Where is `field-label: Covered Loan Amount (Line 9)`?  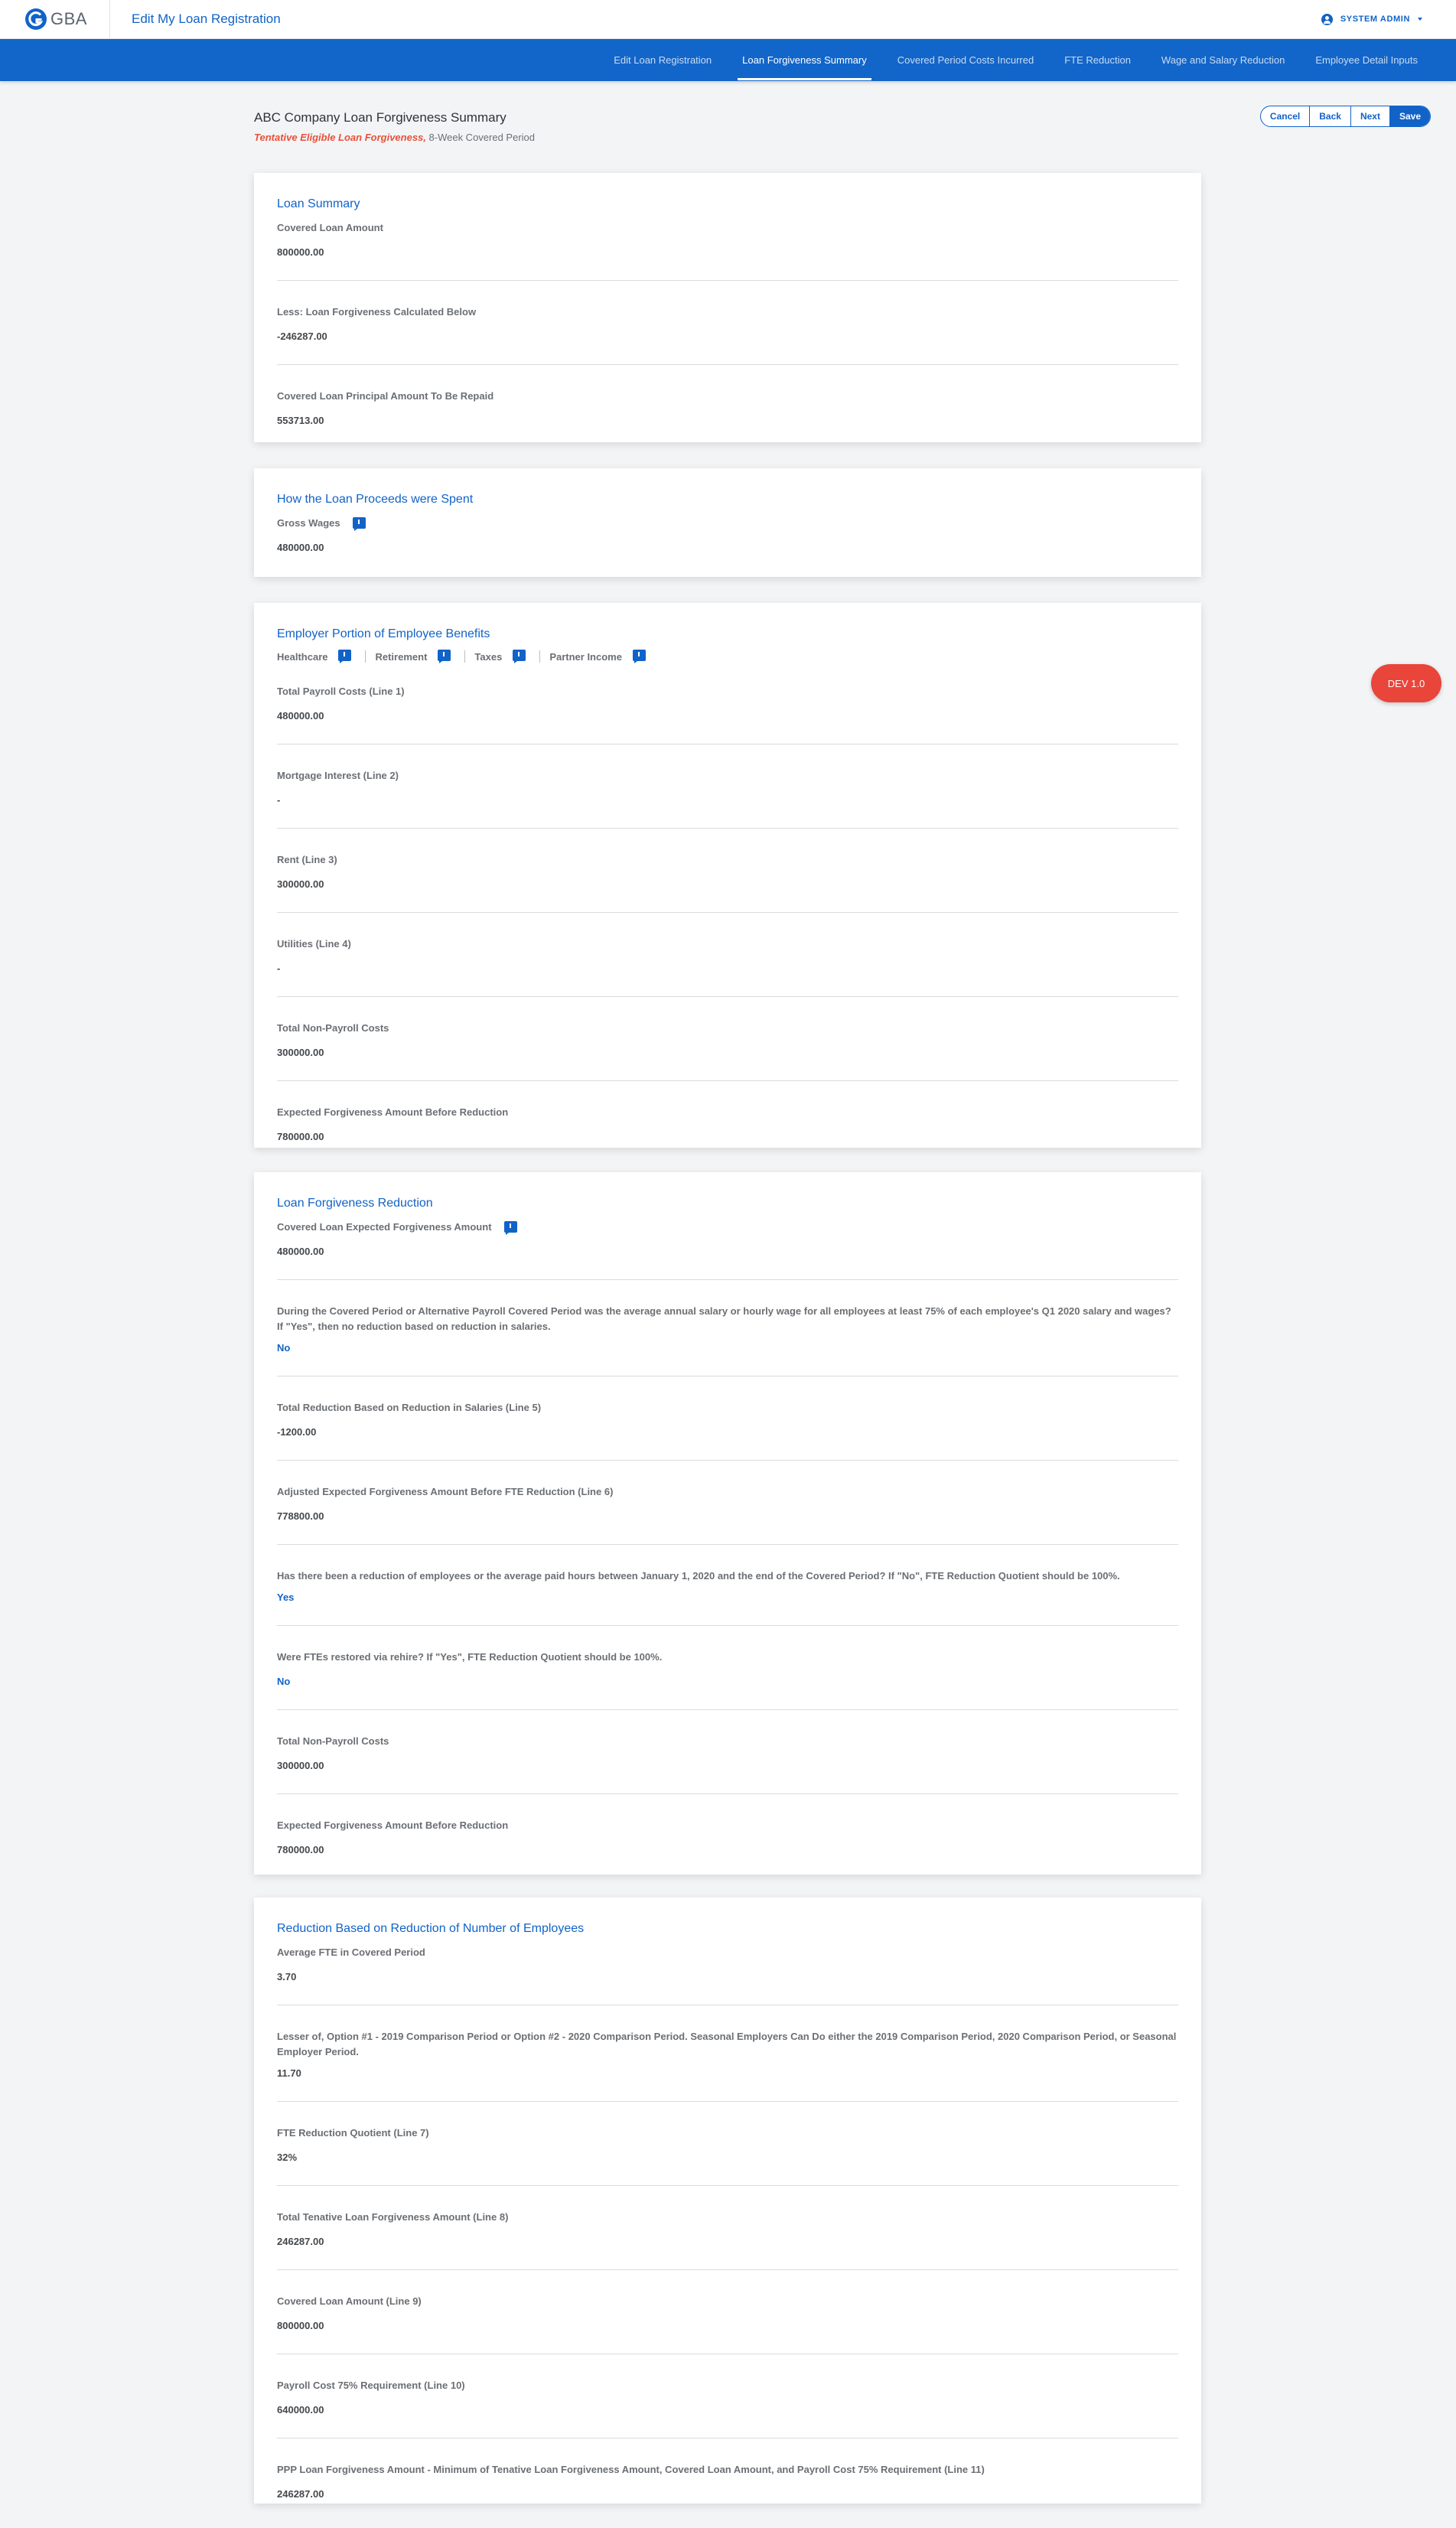
field-label: Covered Loan Amount (Line 9) is located at coordinates (349, 2301).